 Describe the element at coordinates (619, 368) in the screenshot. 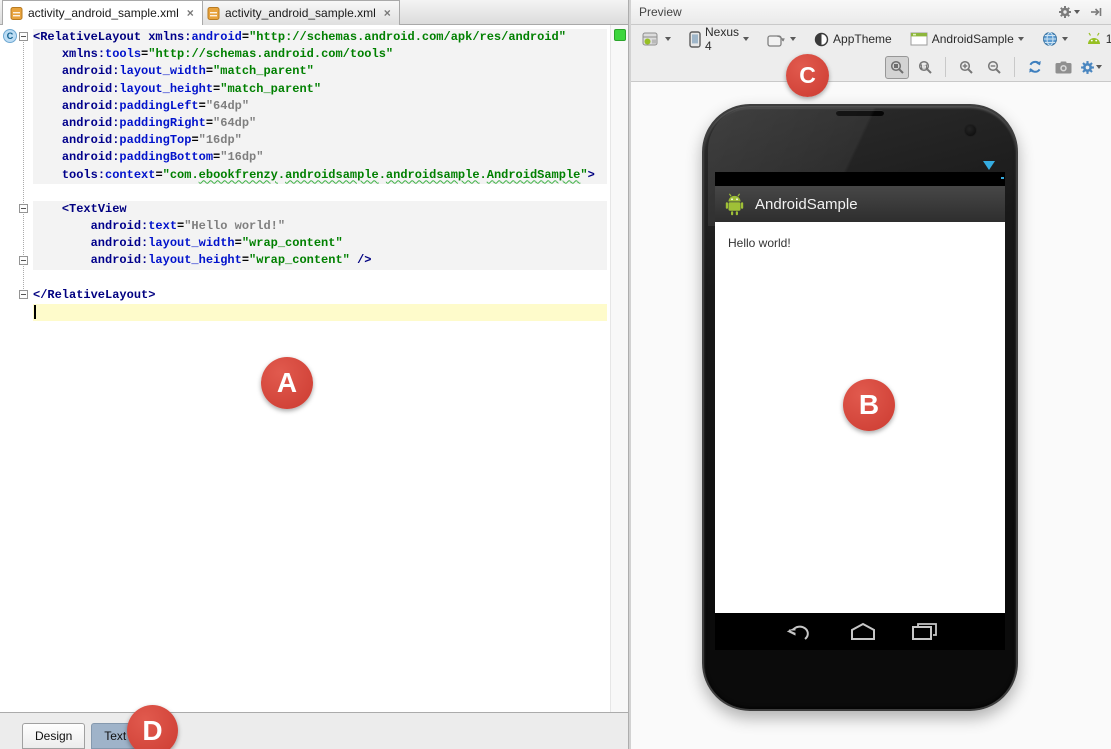

I see `editor-marker-strip` at that location.